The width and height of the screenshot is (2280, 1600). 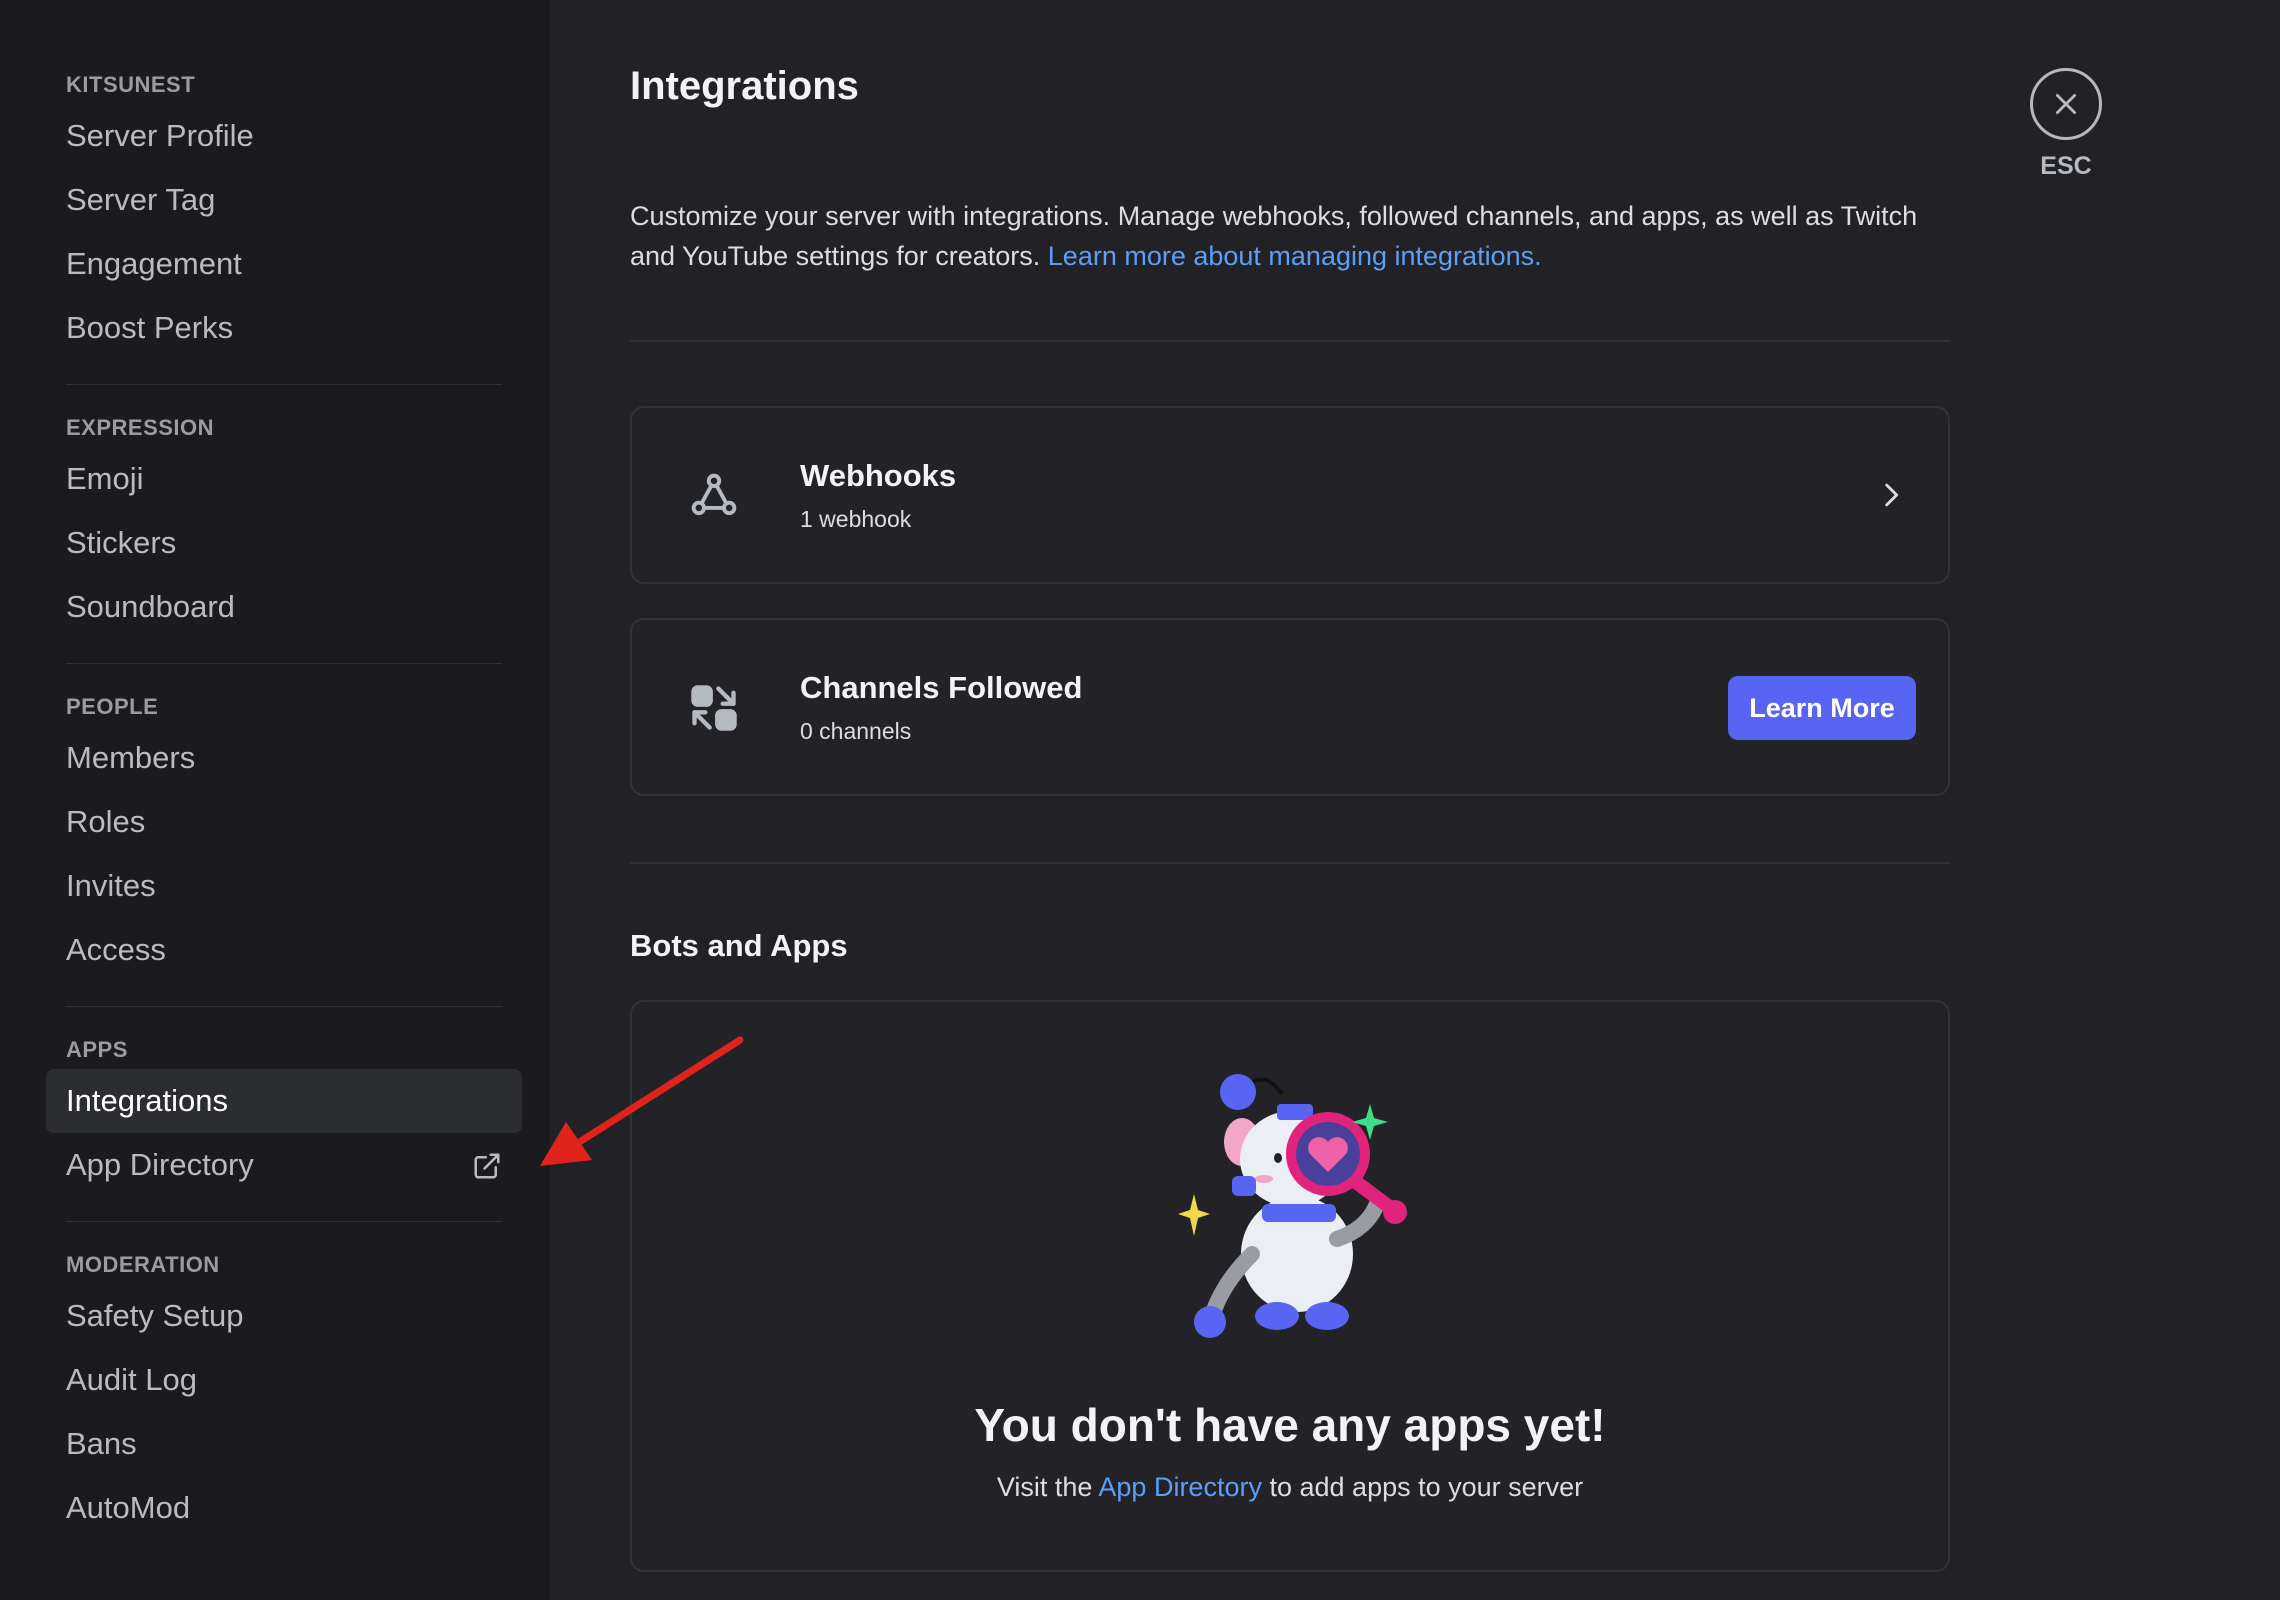 I want to click on sidebar-item-label: App Directory, so click(x=160, y=1164).